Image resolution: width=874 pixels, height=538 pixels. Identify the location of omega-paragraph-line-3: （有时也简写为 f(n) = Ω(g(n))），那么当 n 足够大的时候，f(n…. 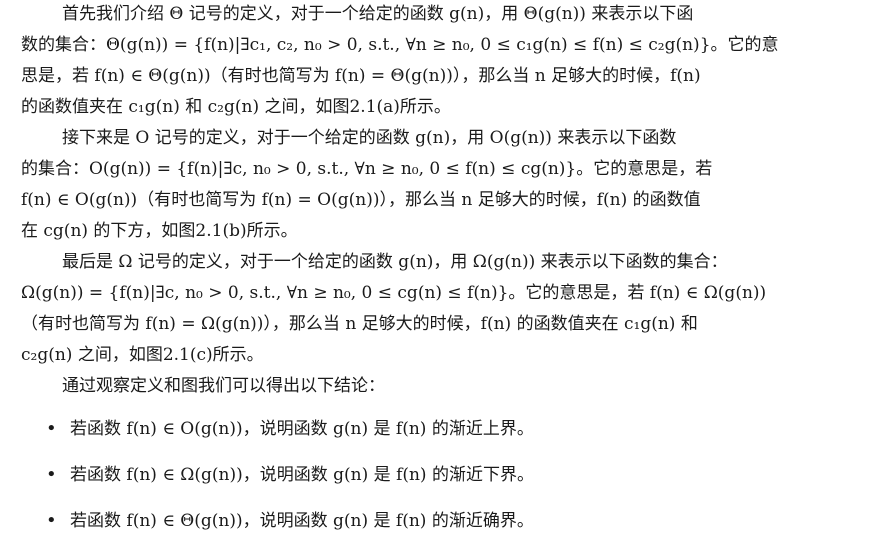
(359, 324).